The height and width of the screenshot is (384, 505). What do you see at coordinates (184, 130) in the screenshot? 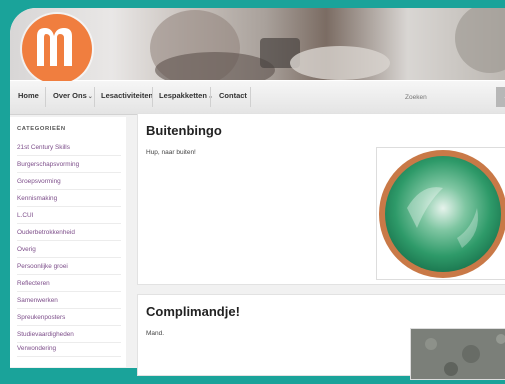
I see `post-title: Buitenbingo` at bounding box center [184, 130].